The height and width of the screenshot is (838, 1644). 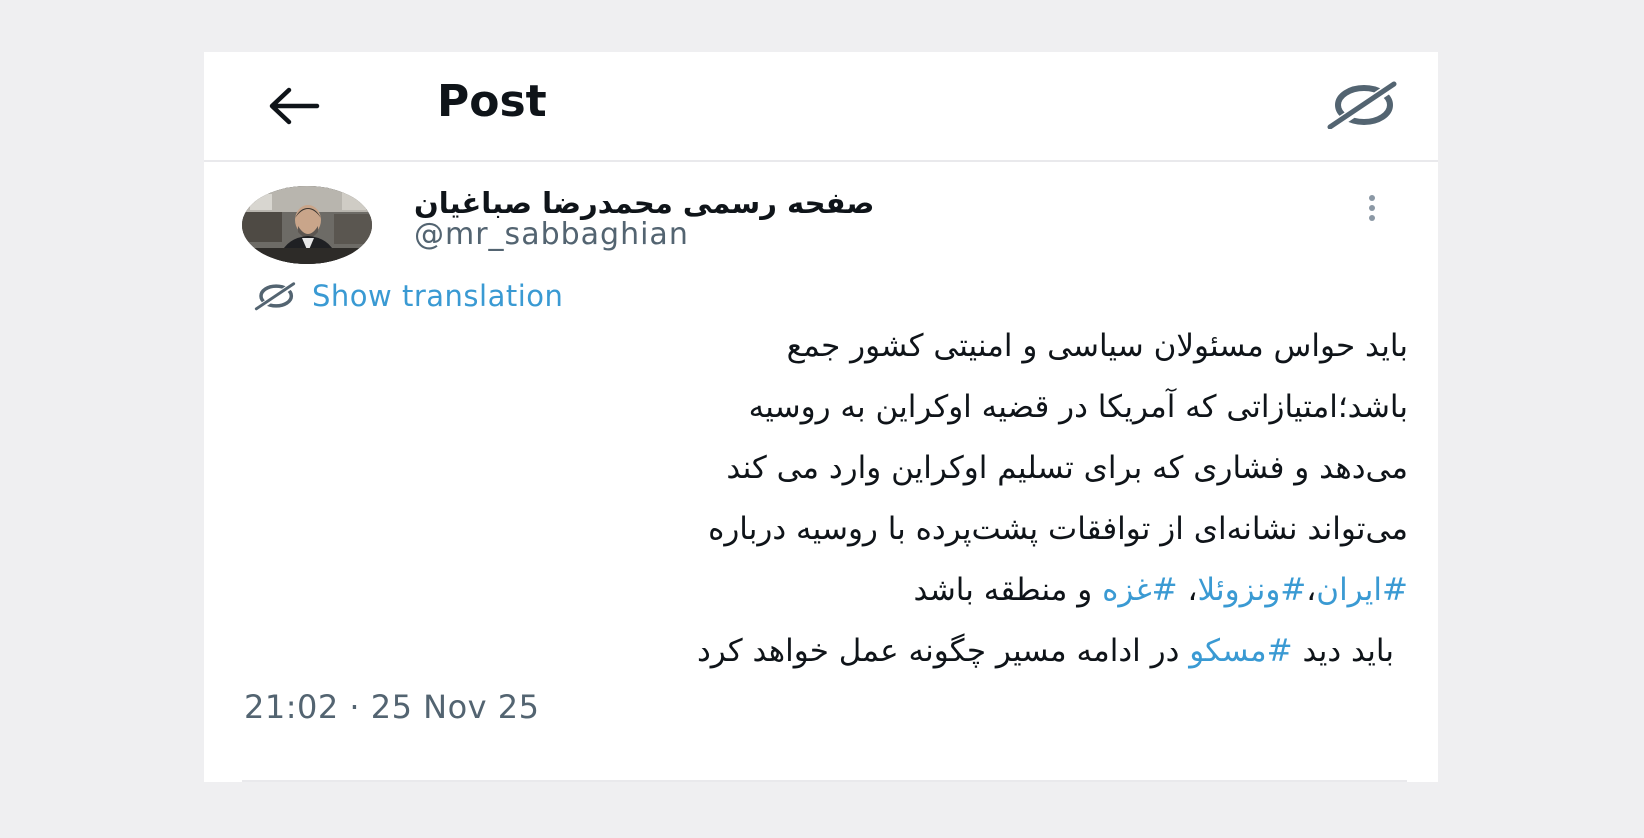 I want to click on post-text-fragment: در ادامه مسیر چگونه عمل خواهد کرد, so click(x=943, y=651).